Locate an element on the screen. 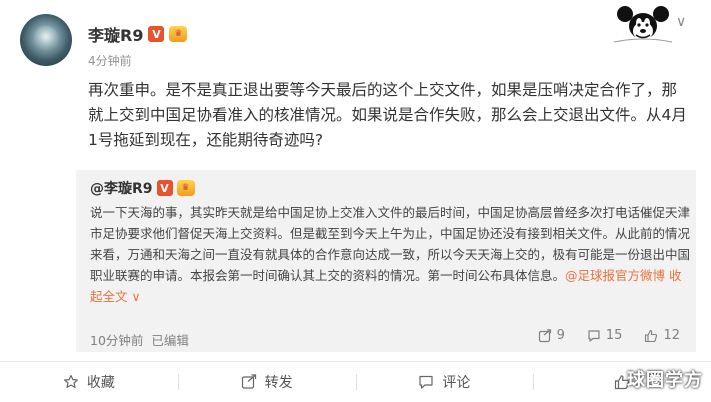 This screenshot has height=402, width=711. author-row: 李璇R9 V ♛ is located at coordinates (138, 34).